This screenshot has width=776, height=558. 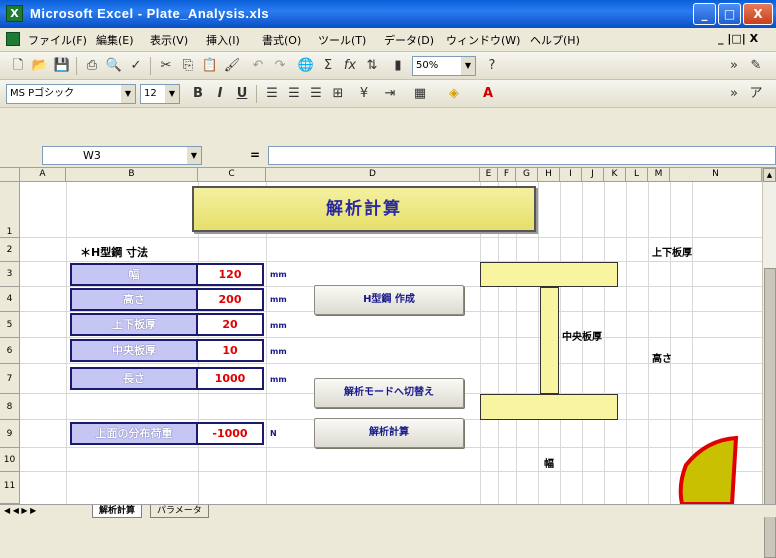 What do you see at coordinates (10, 299) in the screenshot?
I see `row-header-4: 4` at bounding box center [10, 299].